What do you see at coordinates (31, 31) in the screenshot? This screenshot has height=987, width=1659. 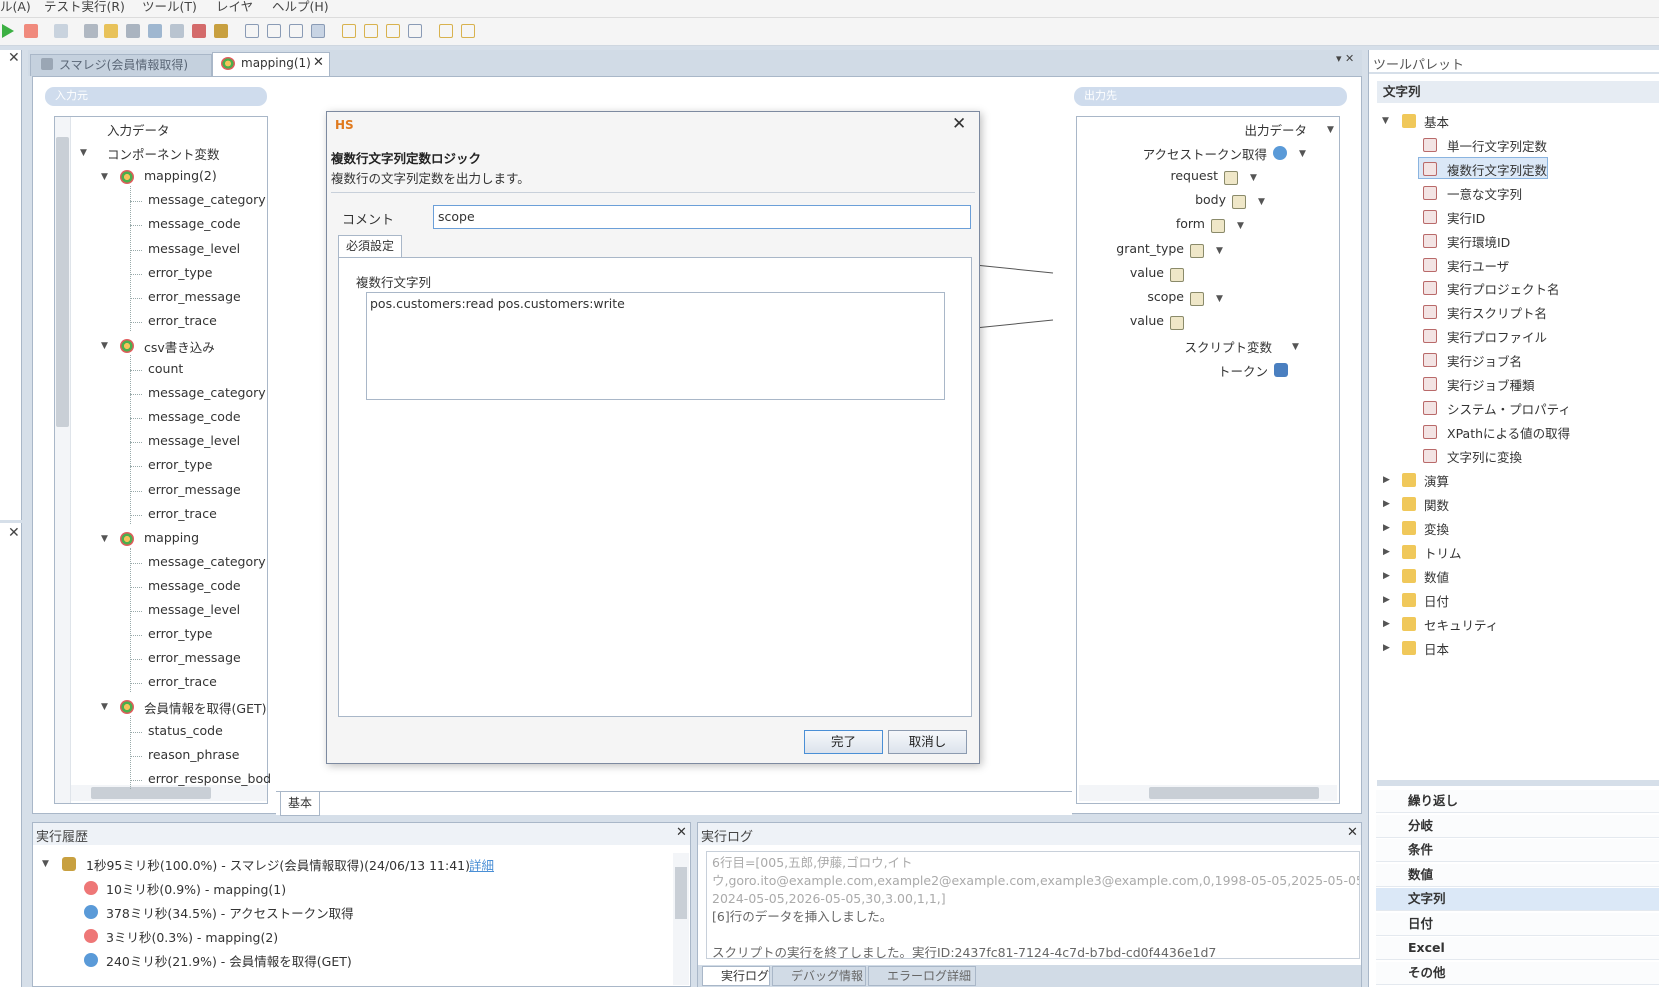 I see `stop-icon` at bounding box center [31, 31].